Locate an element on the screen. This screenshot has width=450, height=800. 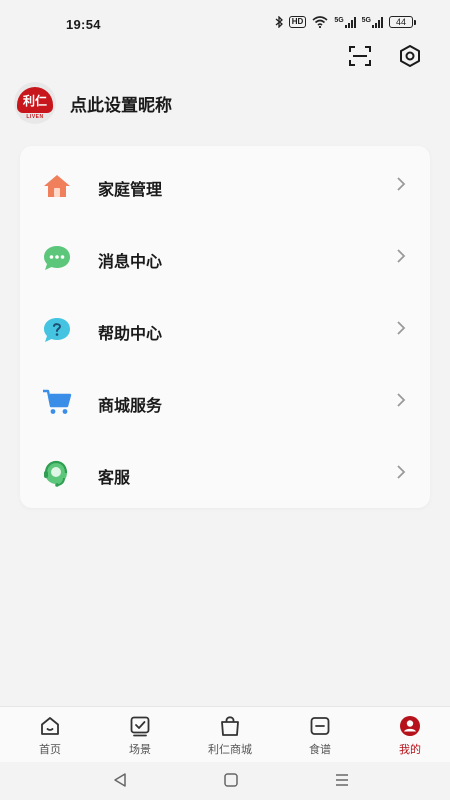
nav-tab-label: 利仁商城 is located at coordinates (230, 750).